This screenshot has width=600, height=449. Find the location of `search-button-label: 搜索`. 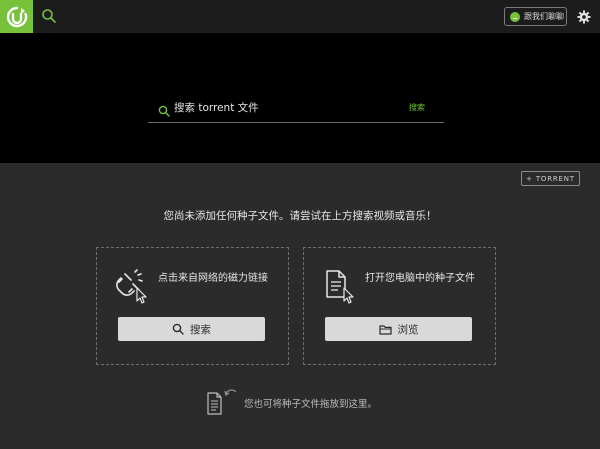

search-button-label: 搜索 is located at coordinates (200, 329).